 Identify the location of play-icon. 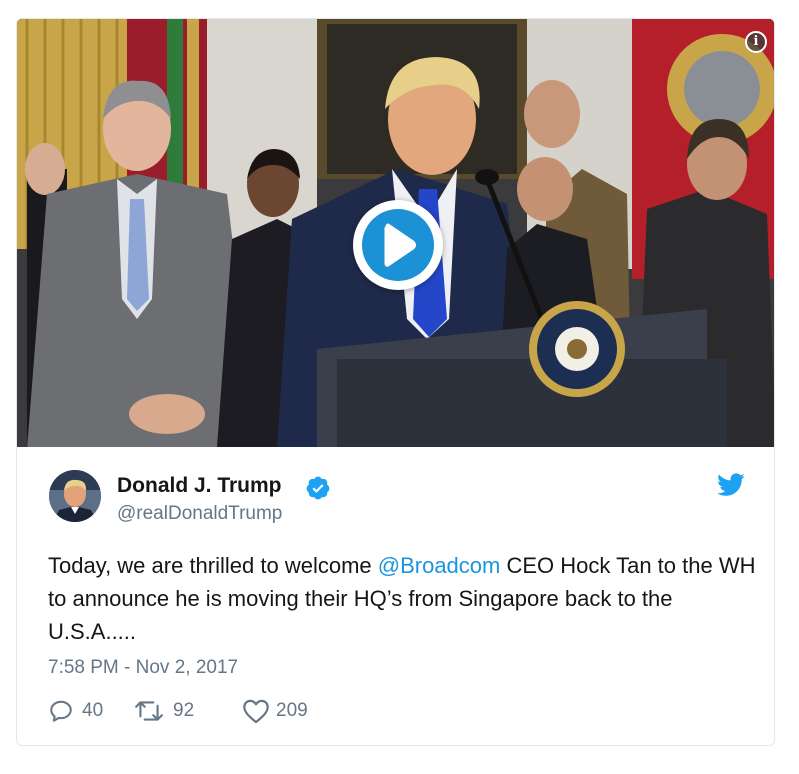
(400, 245).